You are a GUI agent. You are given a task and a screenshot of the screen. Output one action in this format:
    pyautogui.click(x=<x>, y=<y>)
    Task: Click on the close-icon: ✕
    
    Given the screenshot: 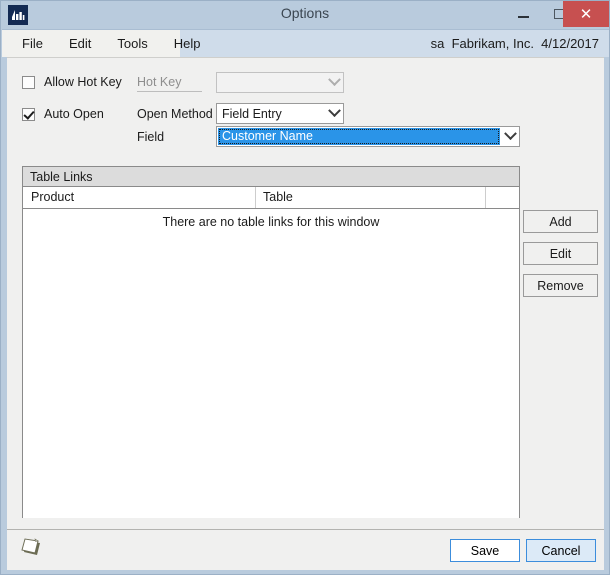 What is the action you would take?
    pyautogui.click(x=586, y=14)
    